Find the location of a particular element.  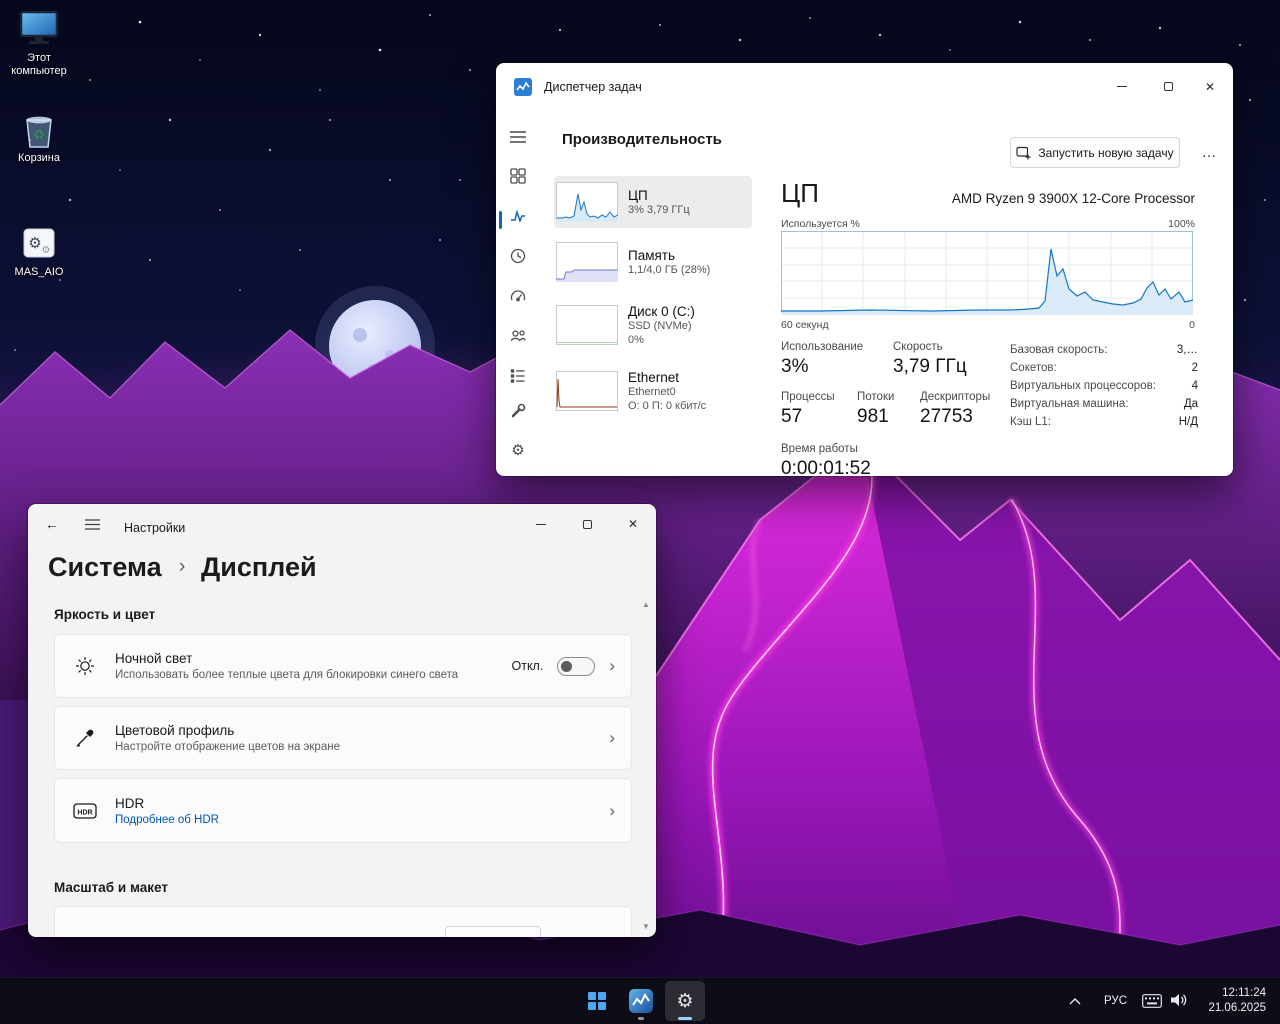

scale-card: Масштаб is located at coordinates (343, 921).